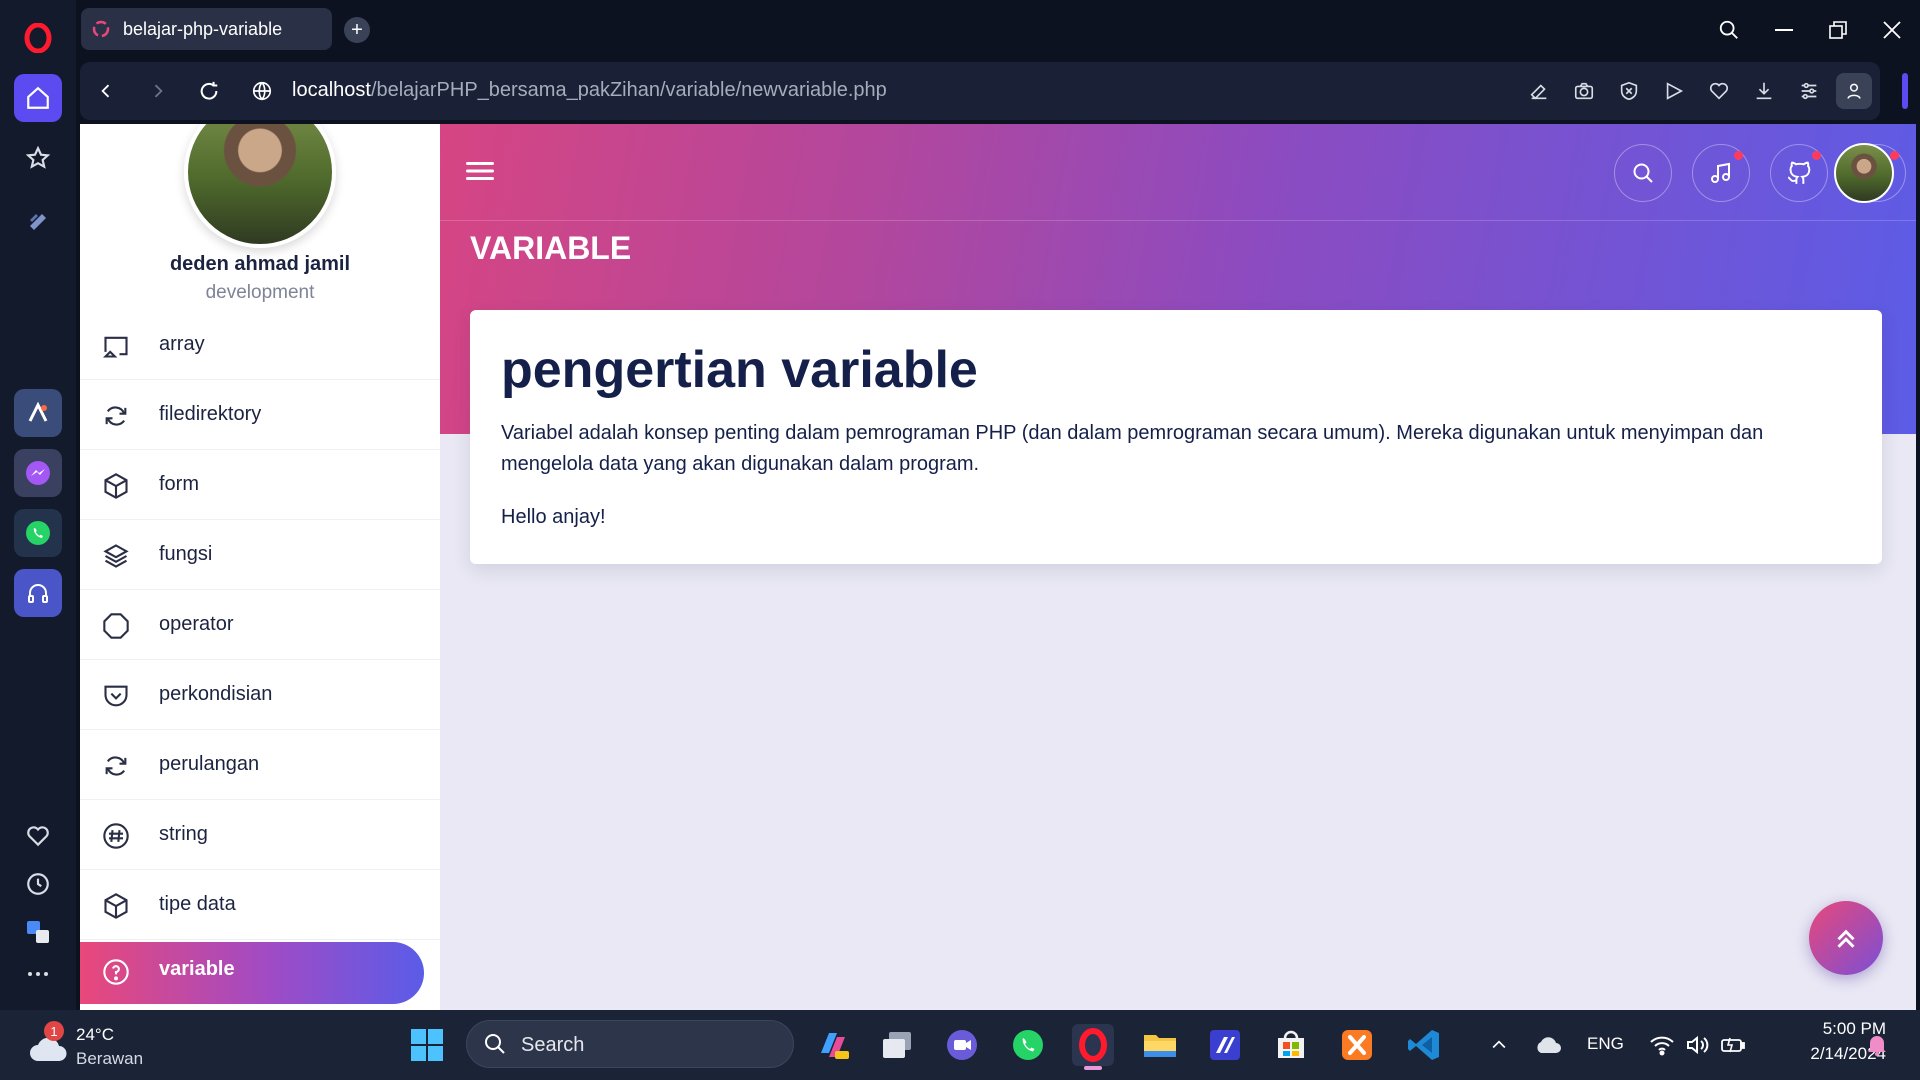 This screenshot has height=1080, width=1920. Describe the element at coordinates (209, 91) in the screenshot. I see `reload-icon` at that location.